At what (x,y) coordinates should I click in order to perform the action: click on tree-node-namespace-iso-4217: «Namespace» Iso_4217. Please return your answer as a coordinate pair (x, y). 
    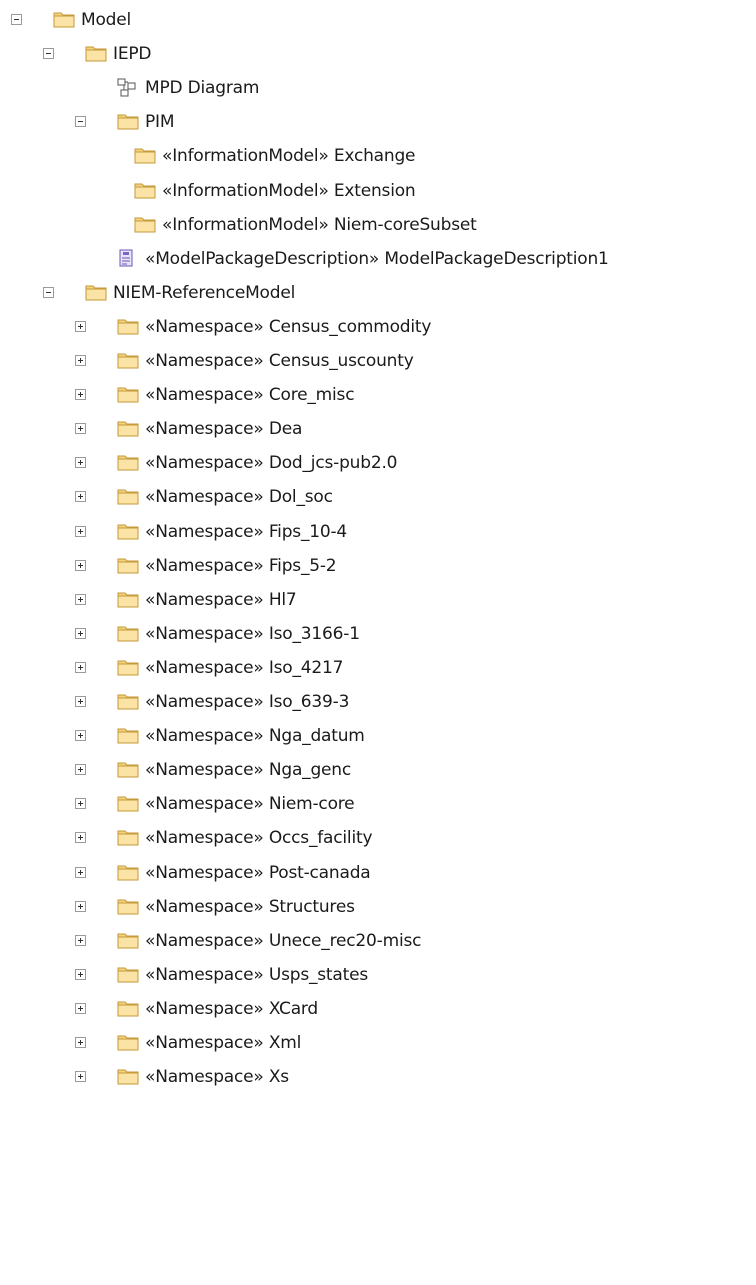
    Looking at the image, I should click on (378, 668).